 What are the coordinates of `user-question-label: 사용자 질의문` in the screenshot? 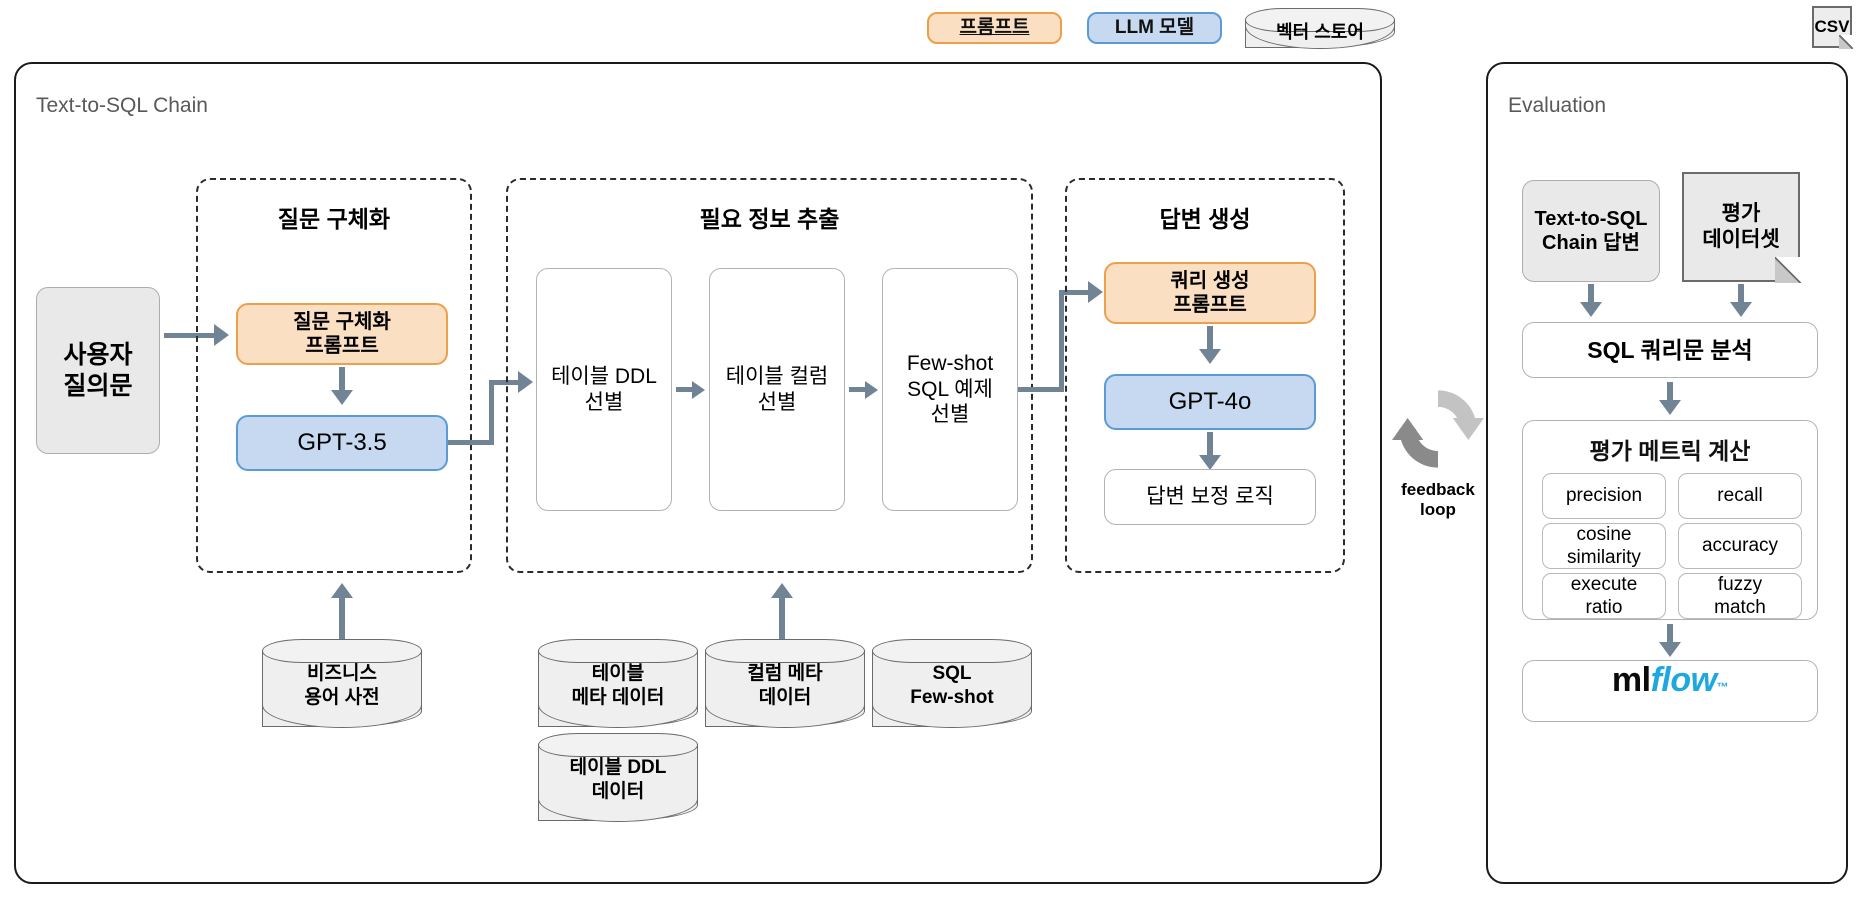 It's located at (98, 370).